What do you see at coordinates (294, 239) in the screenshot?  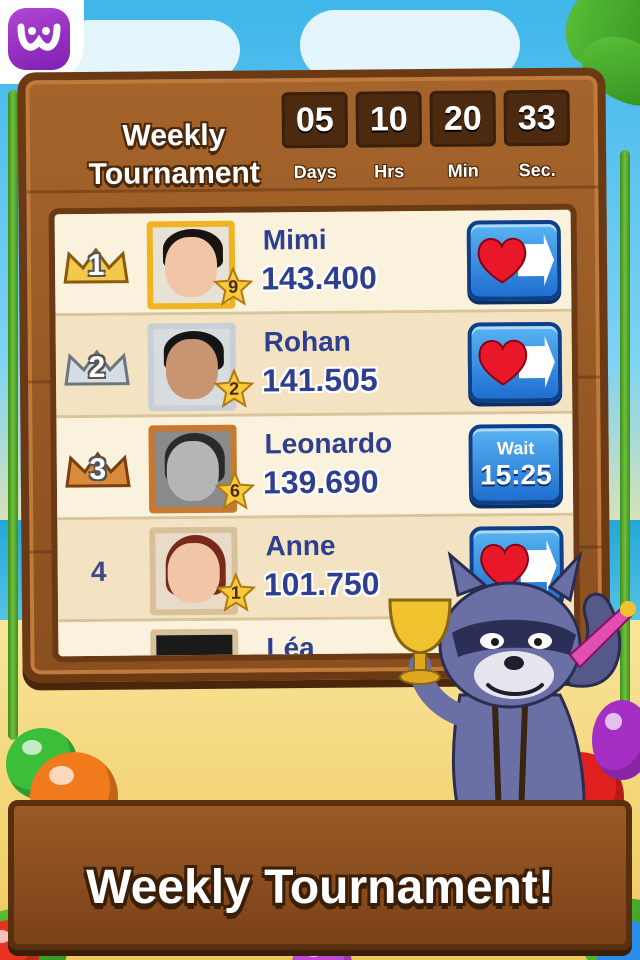 I see `player-name: Mimi` at bounding box center [294, 239].